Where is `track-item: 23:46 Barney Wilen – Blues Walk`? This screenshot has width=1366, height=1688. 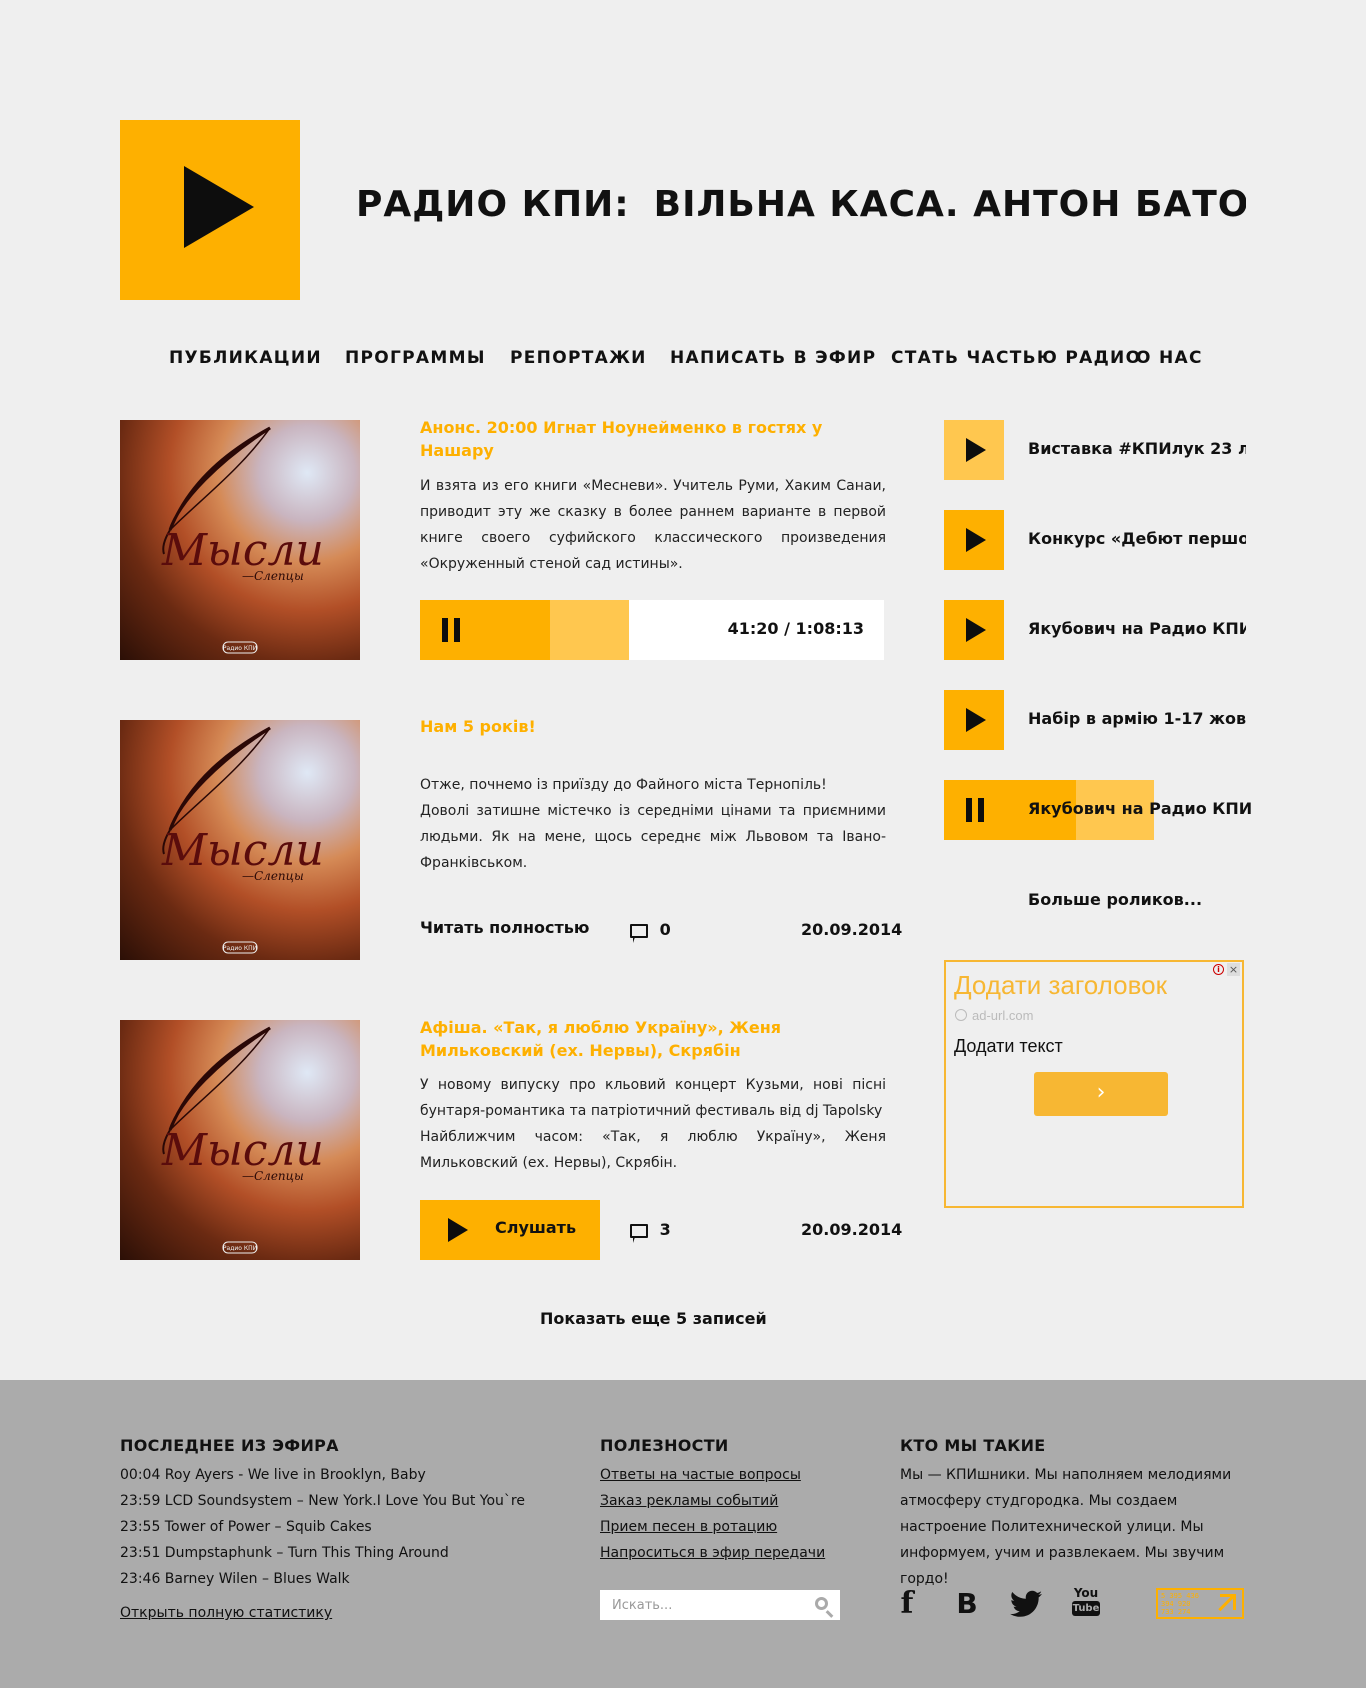
track-item: 23:46 Barney Wilen – Blues Walk is located at coordinates (235, 1579).